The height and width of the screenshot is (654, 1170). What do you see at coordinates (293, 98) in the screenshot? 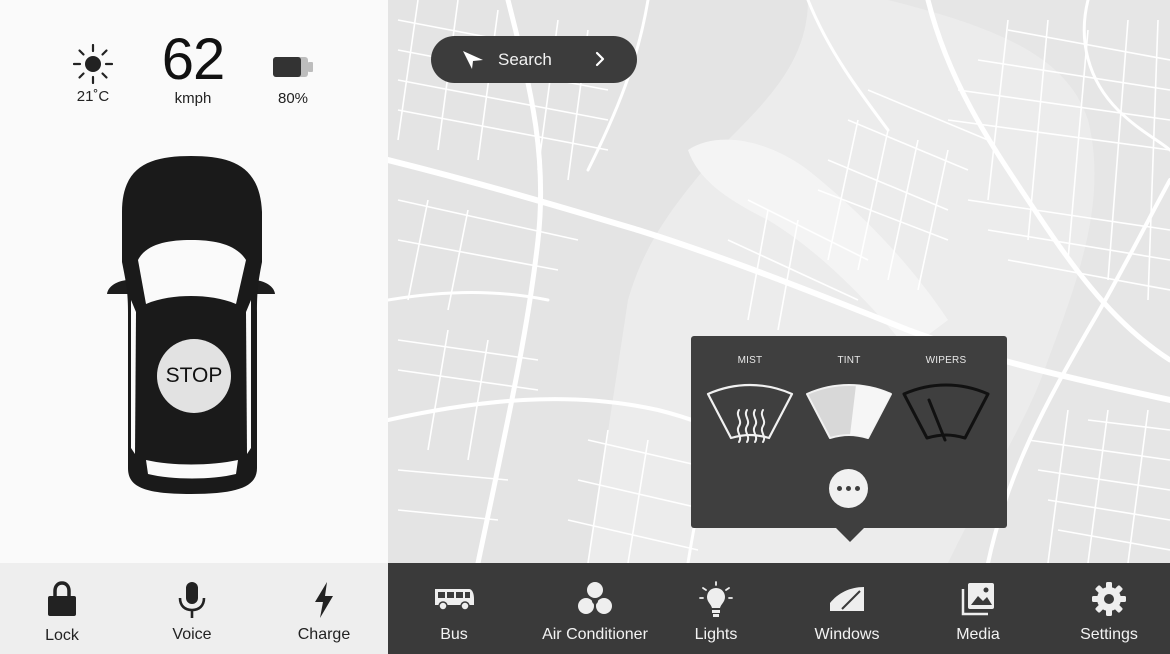
I see `battery-percent: 80%` at bounding box center [293, 98].